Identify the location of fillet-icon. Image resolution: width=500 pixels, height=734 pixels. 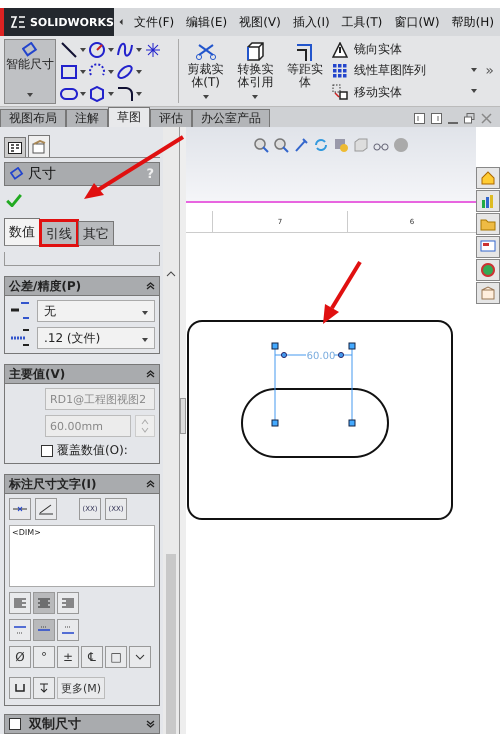
(125, 94).